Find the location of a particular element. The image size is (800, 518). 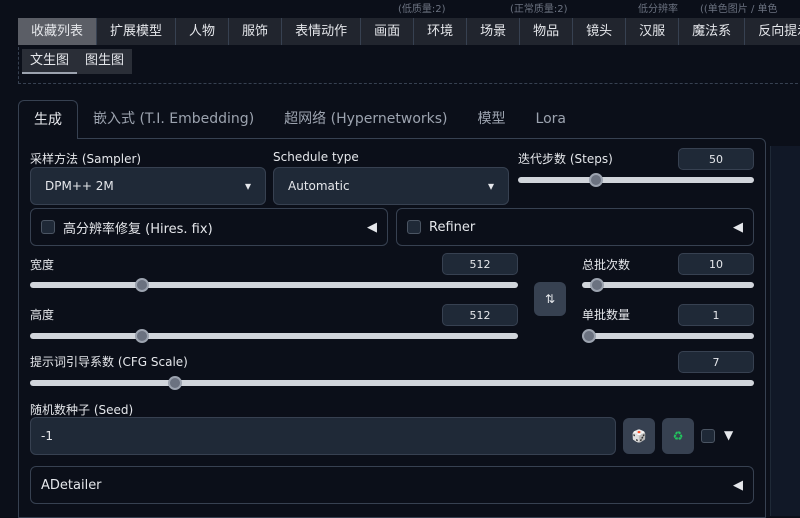

hires-fix-checkbox is located at coordinates (48, 227).